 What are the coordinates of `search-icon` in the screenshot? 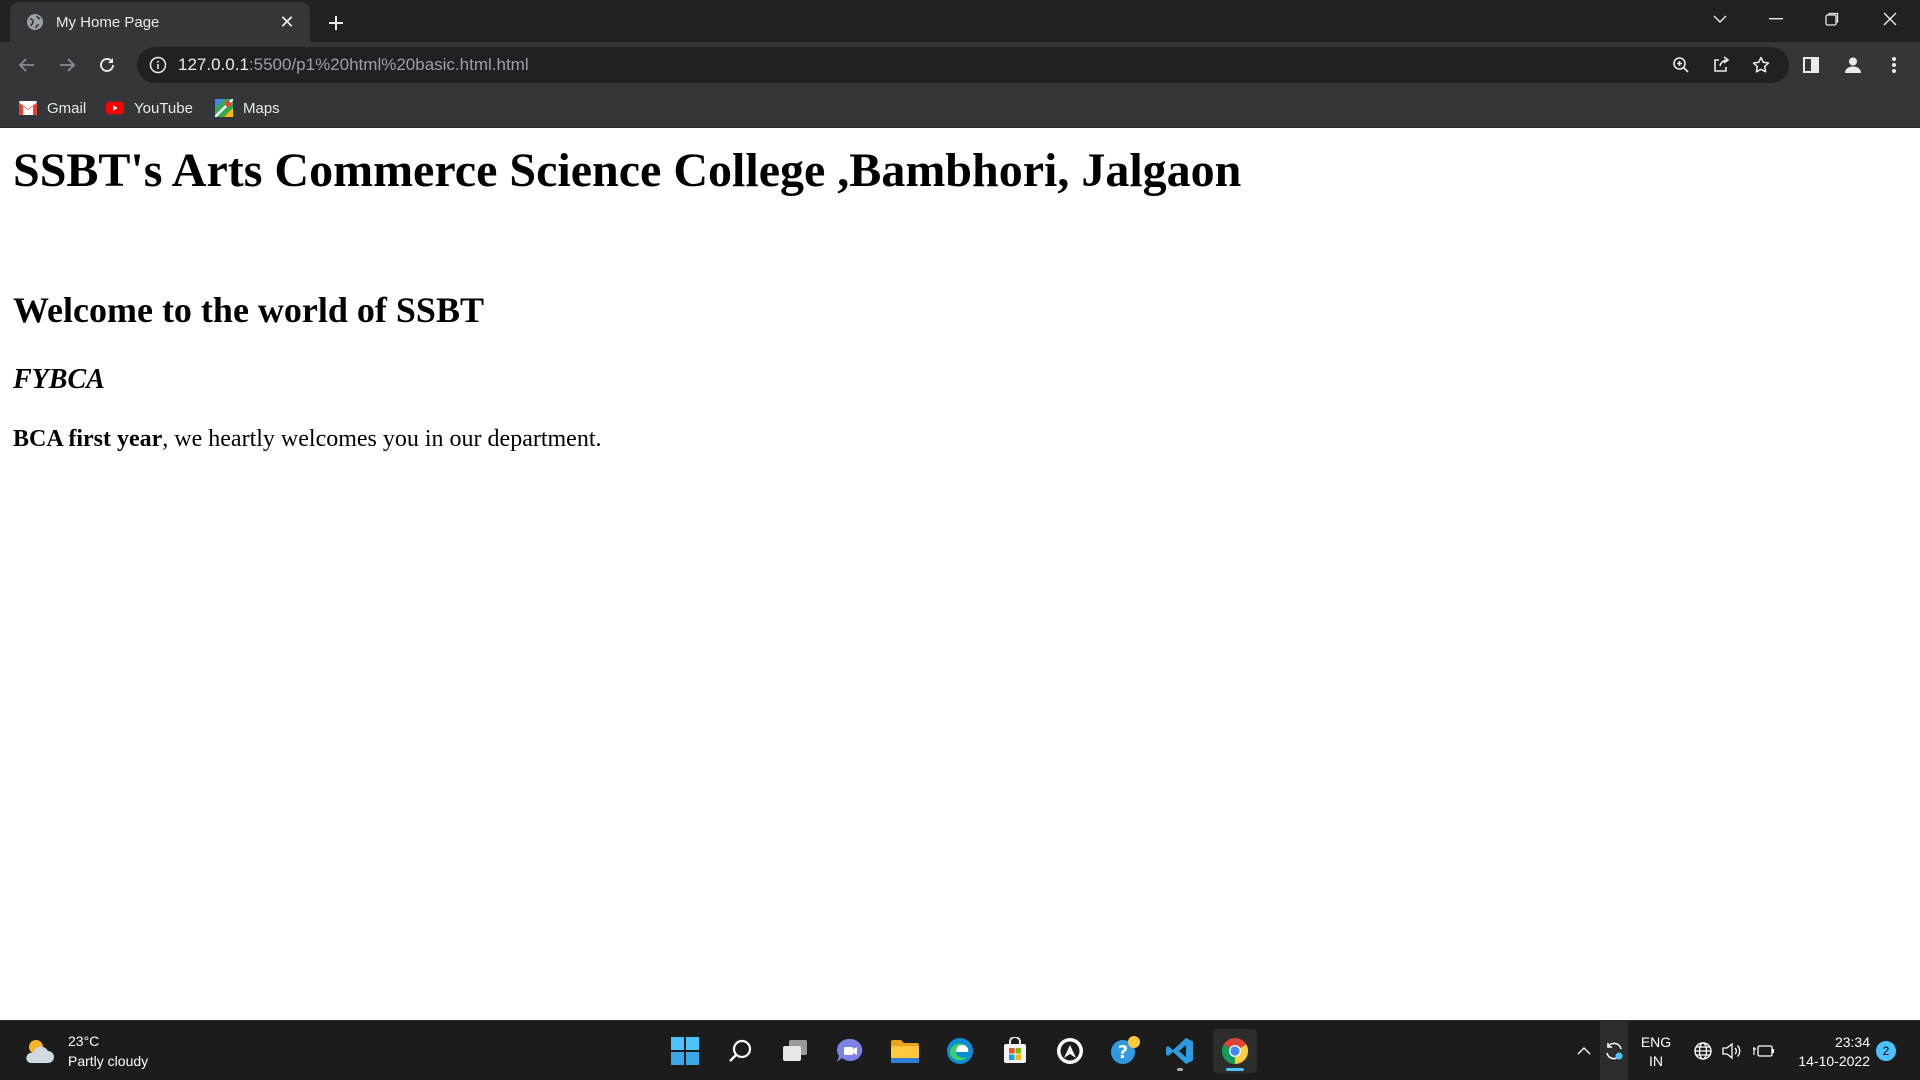 It's located at (740, 1050).